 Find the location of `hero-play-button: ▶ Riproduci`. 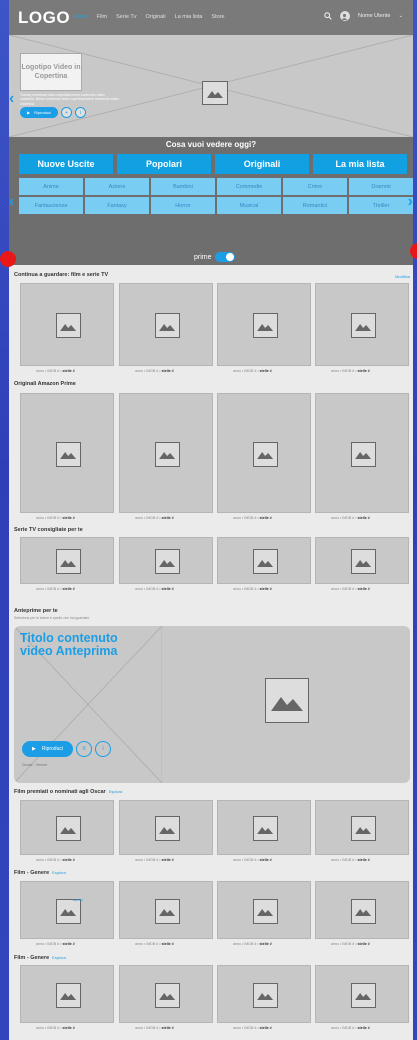

hero-play-button: ▶ Riproduci is located at coordinates (39, 112).